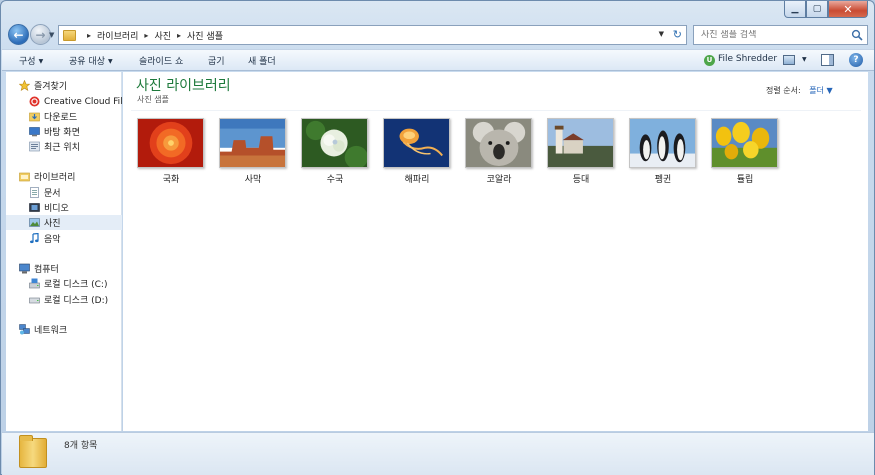 Image resolution: width=875 pixels, height=475 pixels. What do you see at coordinates (40, 34) in the screenshot?
I see `forward-button: →` at bounding box center [40, 34].